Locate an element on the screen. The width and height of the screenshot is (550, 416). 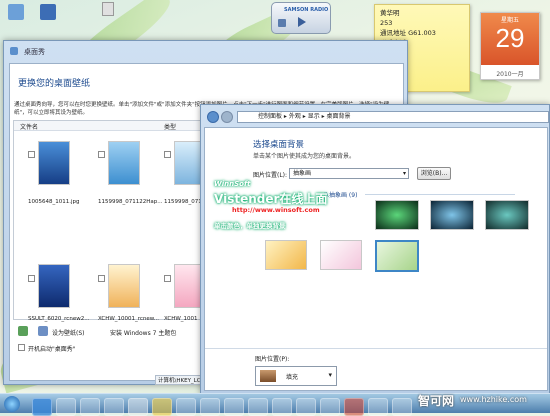
contact-line: 通讯地址 G61.003 is located at coordinates (408, 33).